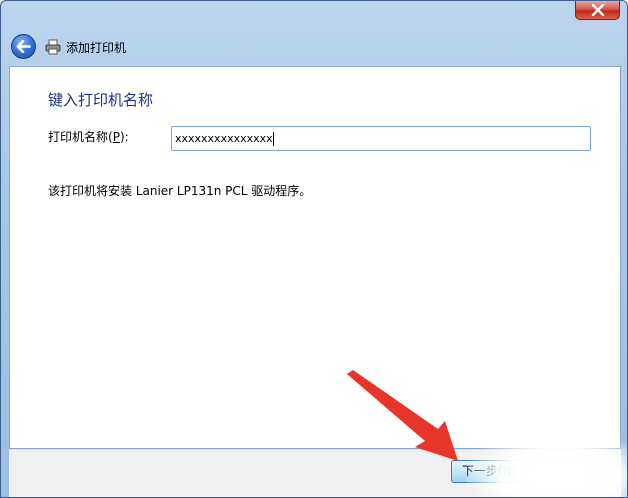 The width and height of the screenshot is (628, 498). What do you see at coordinates (273, 139) in the screenshot?
I see `text-caret` at bounding box center [273, 139].